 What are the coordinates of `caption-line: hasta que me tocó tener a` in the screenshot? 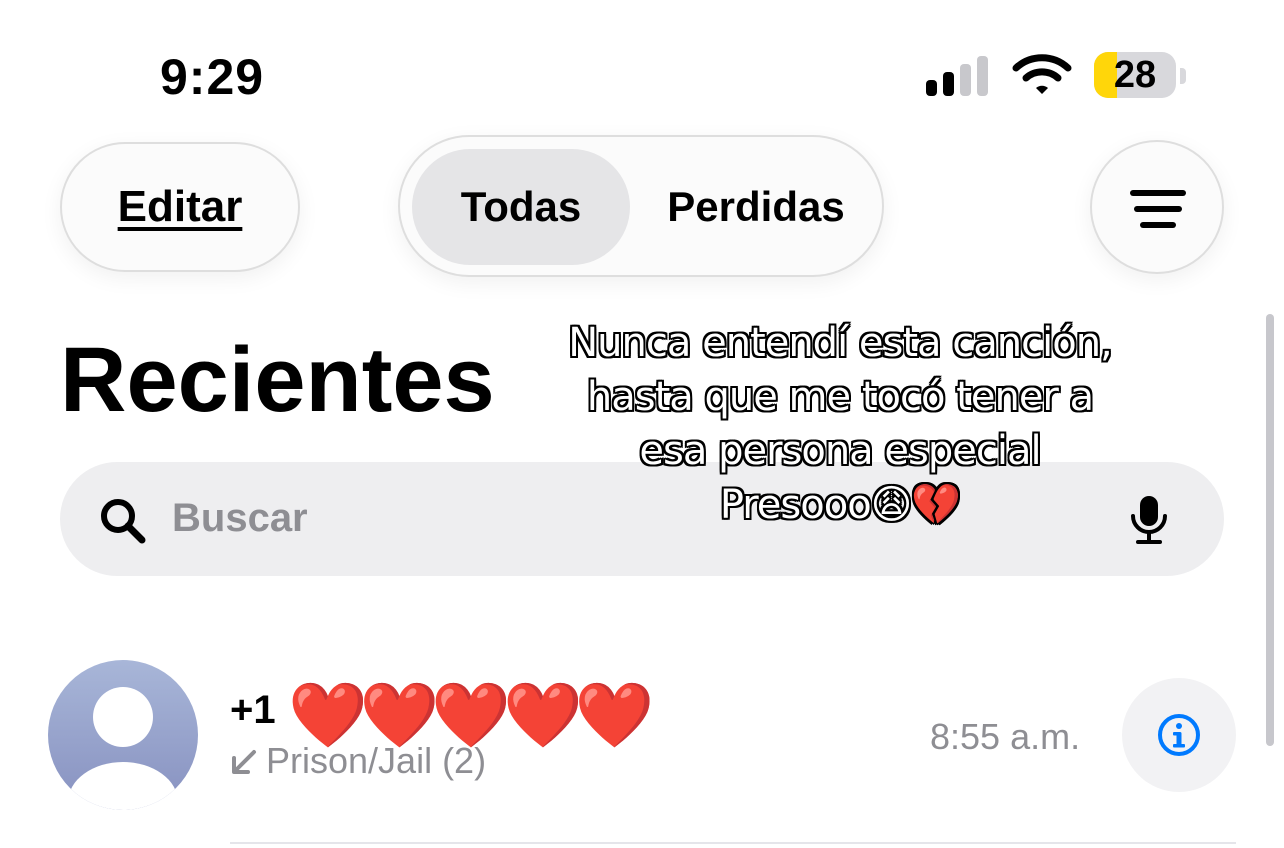 It's located at (840, 397).